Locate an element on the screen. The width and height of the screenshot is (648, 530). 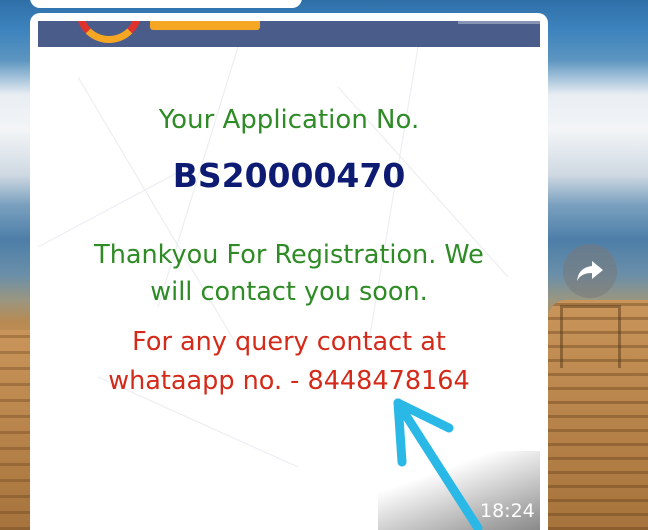
thanks-message-line-1: Thankyou For Registration. We is located at coordinates (289, 255).